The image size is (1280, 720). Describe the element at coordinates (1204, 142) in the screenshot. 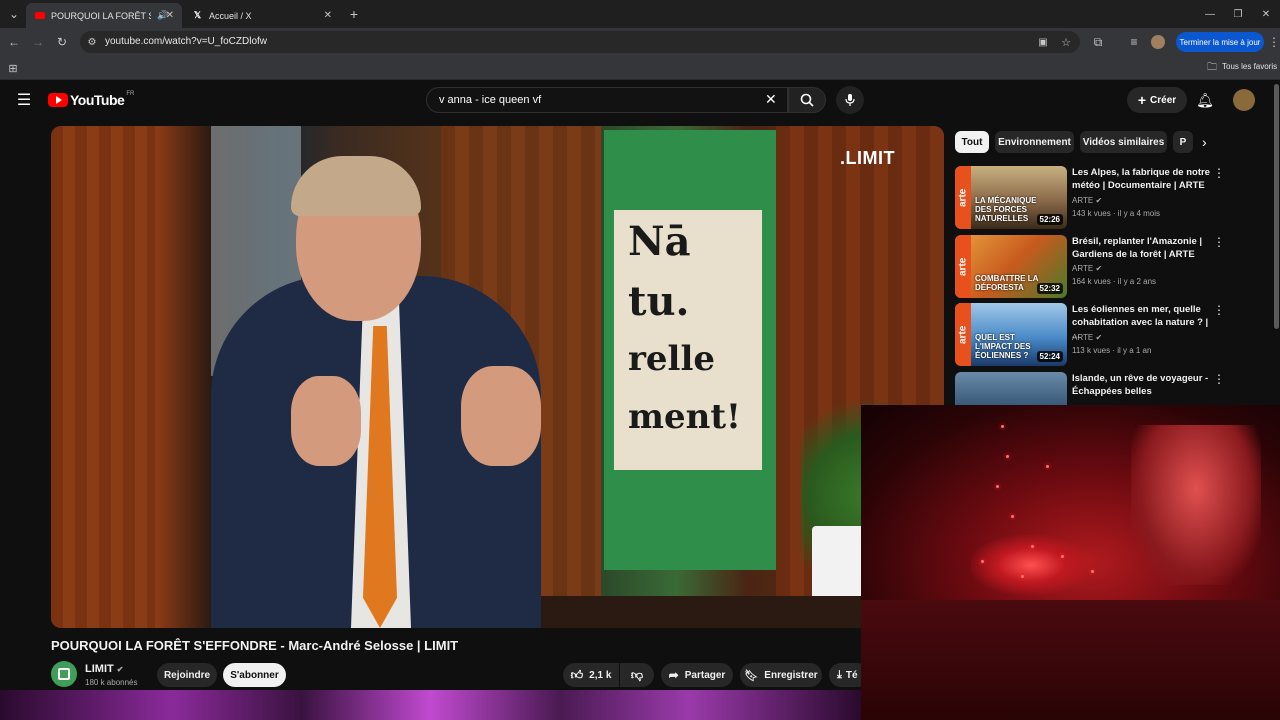

I see `chevron-right-icon: ›` at that location.